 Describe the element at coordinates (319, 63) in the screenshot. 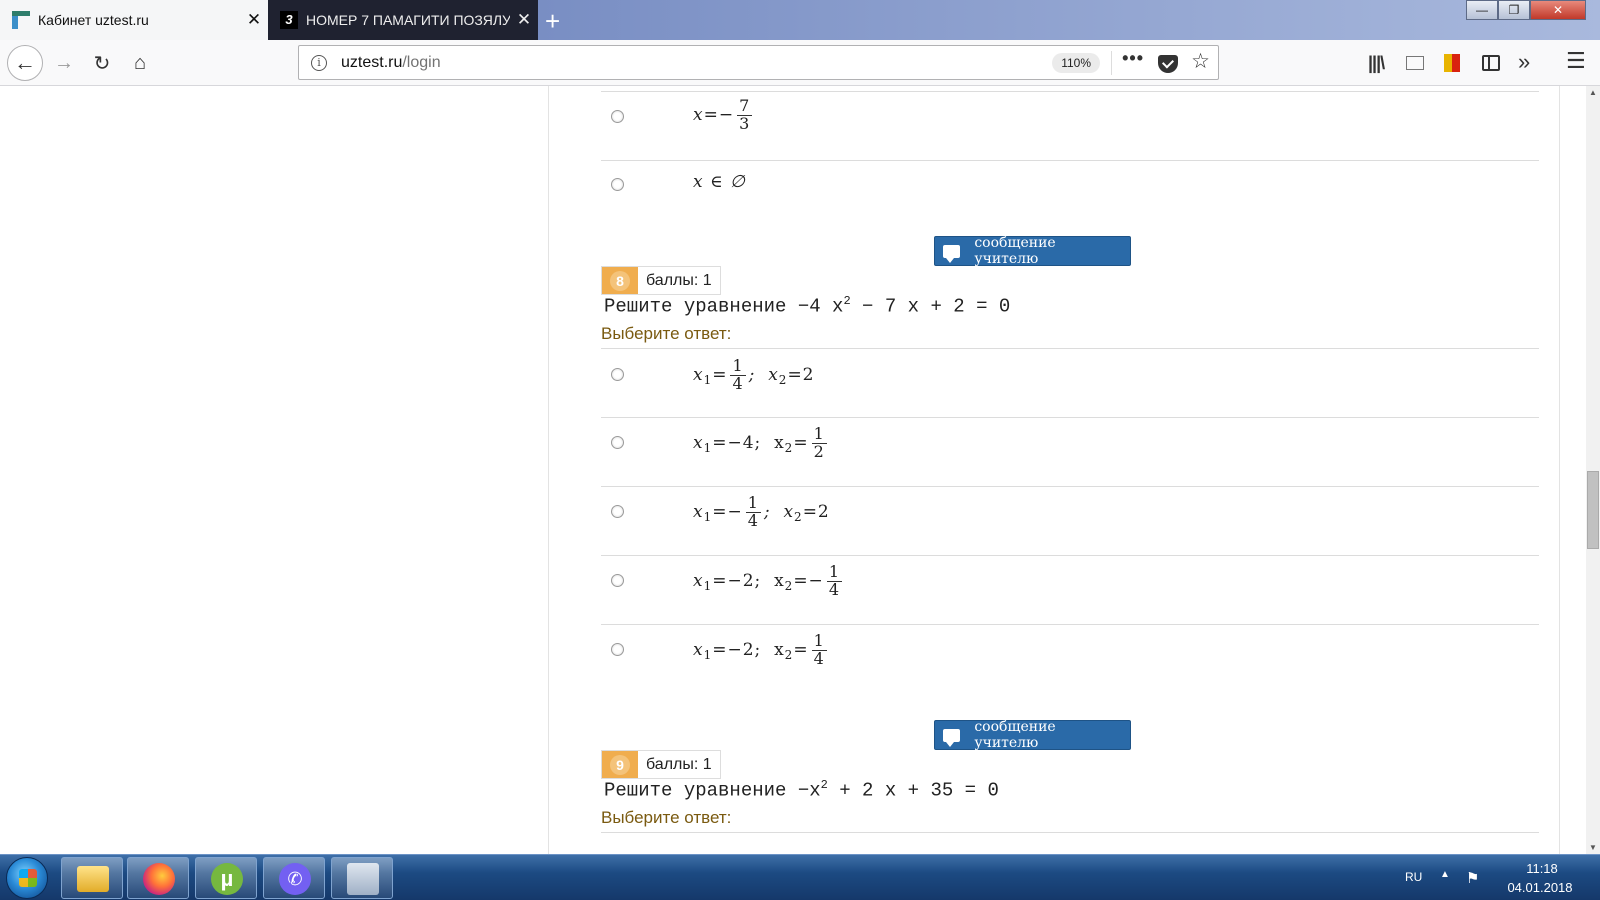

I see `site-info-icon: i` at that location.